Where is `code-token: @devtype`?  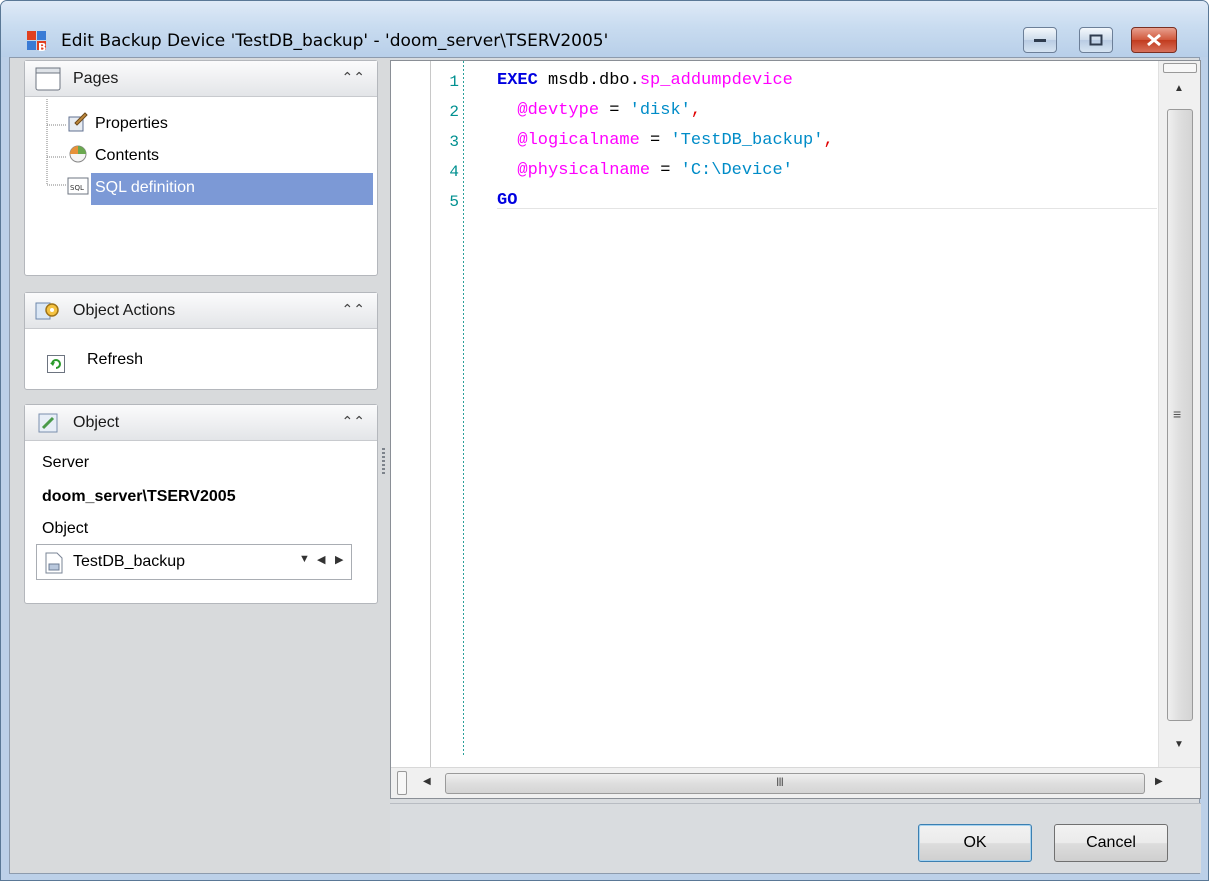
code-token: @devtype is located at coordinates (548, 110).